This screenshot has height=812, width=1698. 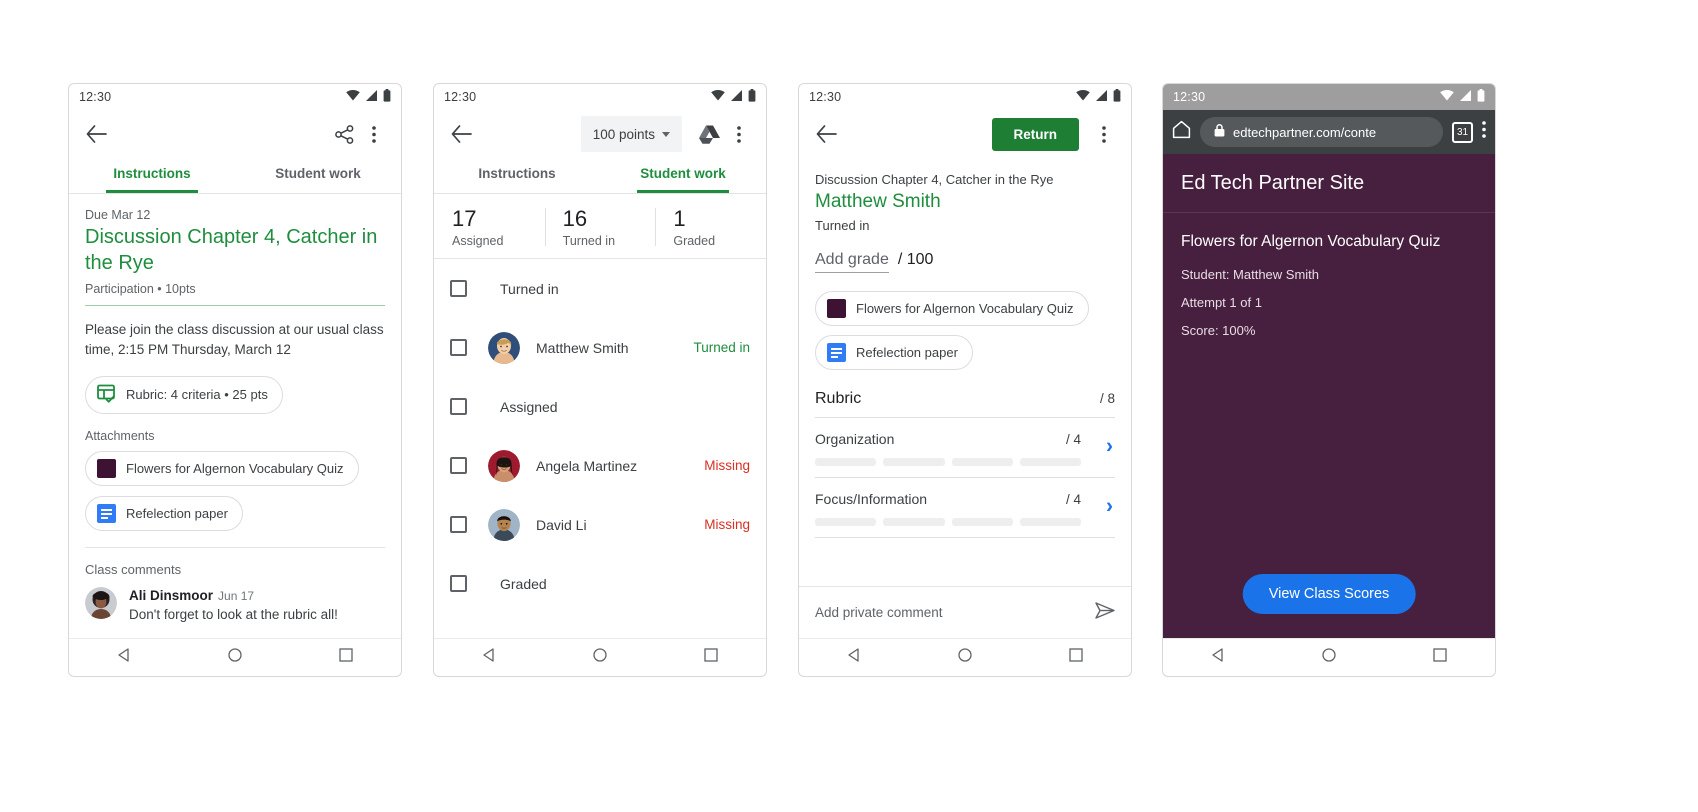 I want to click on stat-assigned: 17 Assigned, so click(x=489, y=227).